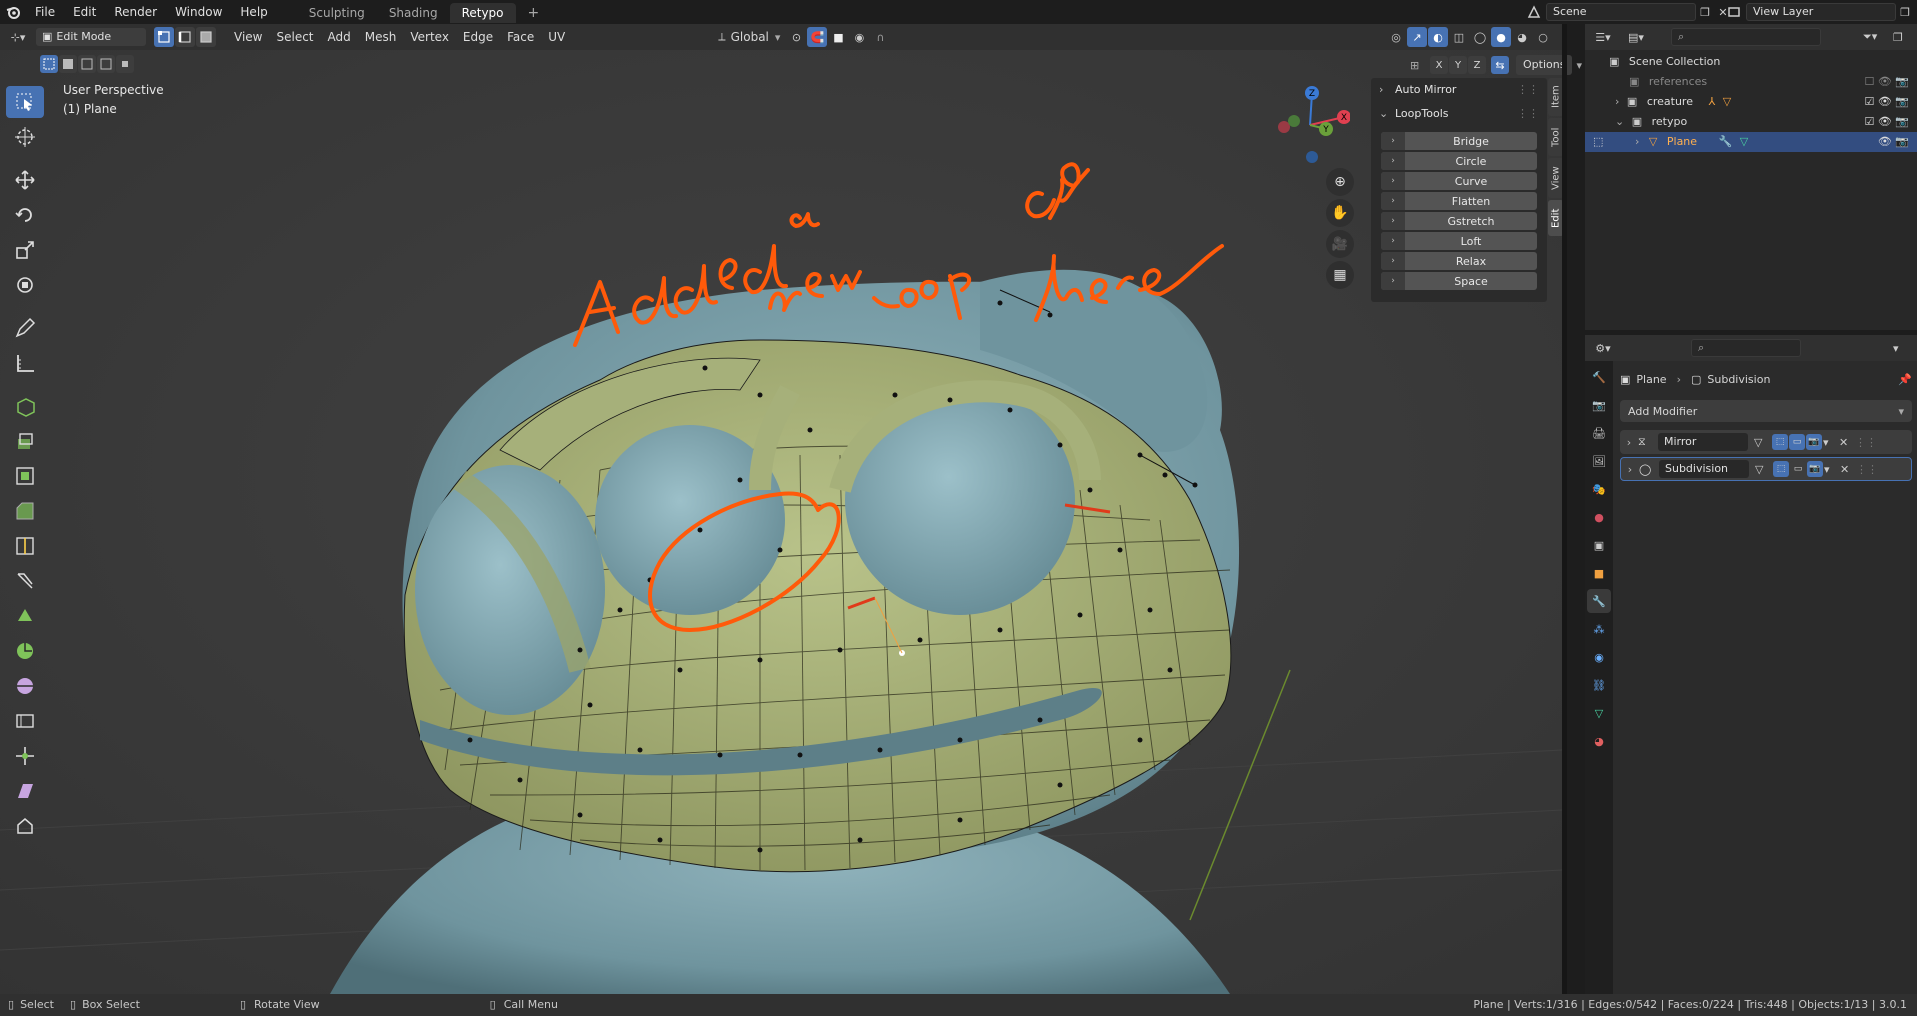 The image size is (1917, 1016). I want to click on looptools-gstretch-button: › Gstretch, so click(1459, 221).